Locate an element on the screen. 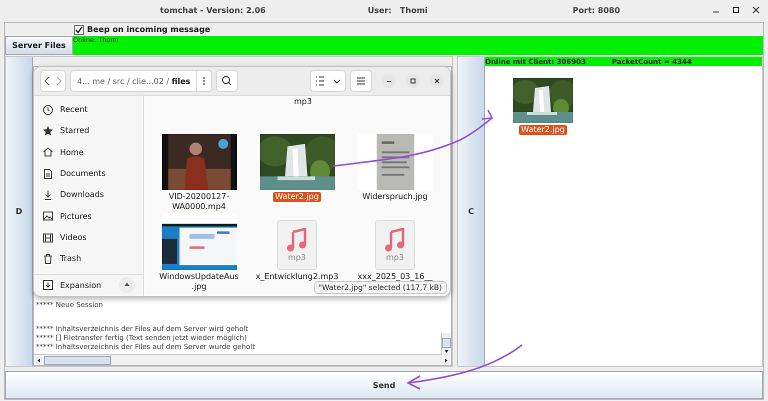 This screenshot has height=401, width=768. checkbox-label: Beep on incoming message is located at coordinates (148, 29).